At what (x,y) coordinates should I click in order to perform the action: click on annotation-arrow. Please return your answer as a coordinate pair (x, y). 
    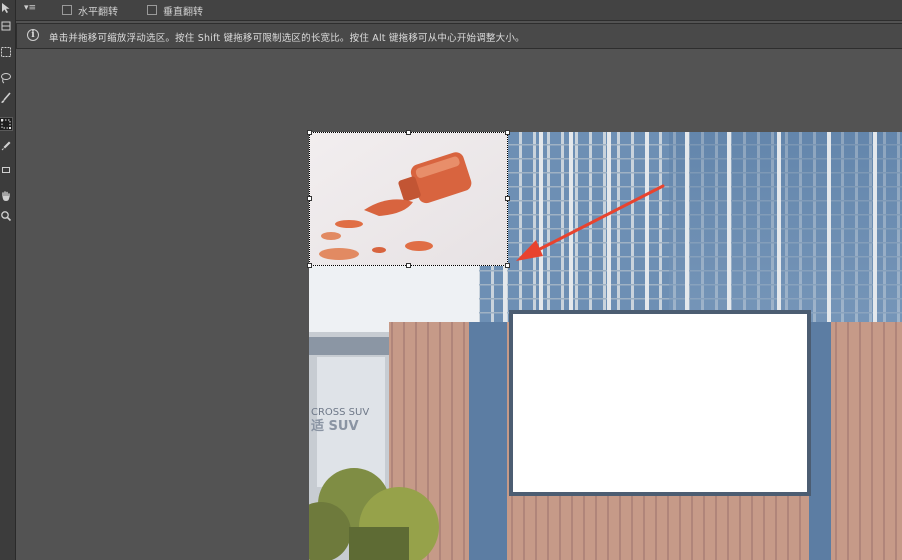
    Looking at the image, I should click on (590, 222).